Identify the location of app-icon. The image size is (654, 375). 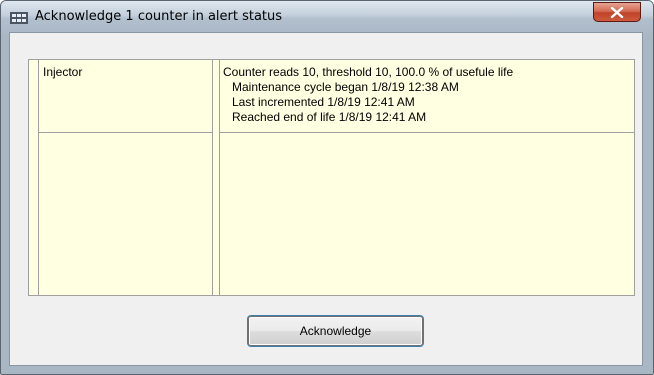
(19, 17).